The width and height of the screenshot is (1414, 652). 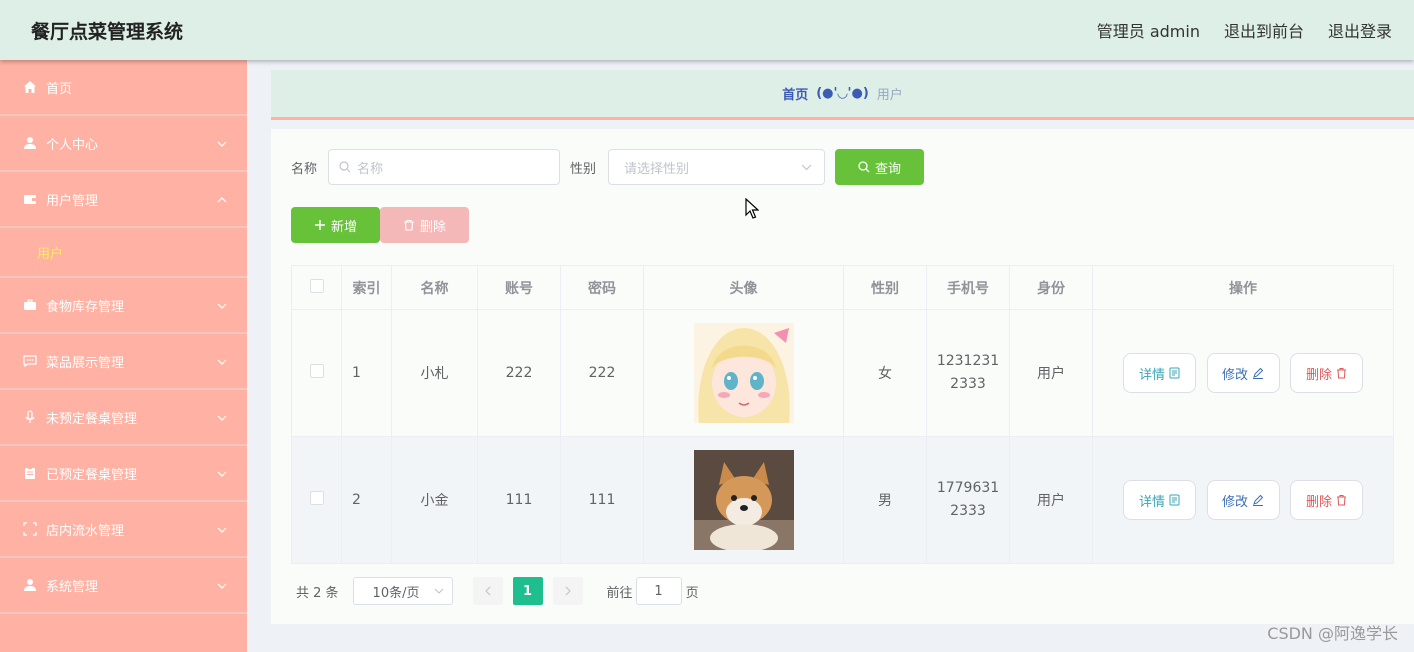 I want to click on name-cell: 小札, so click(x=434, y=373).